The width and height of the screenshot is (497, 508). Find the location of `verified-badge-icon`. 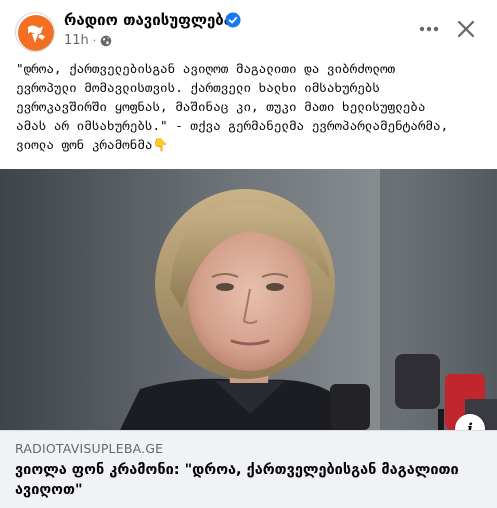

verified-badge-icon is located at coordinates (233, 20).